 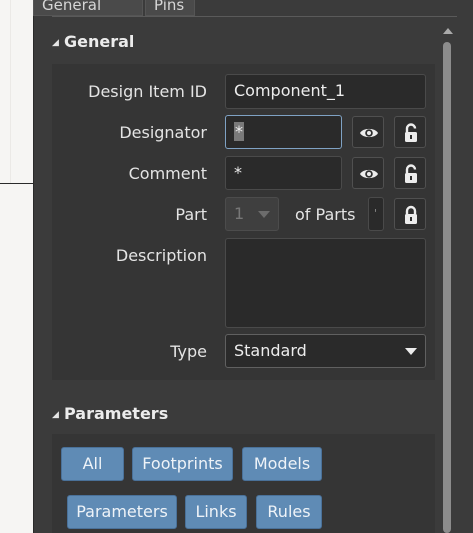 What do you see at coordinates (252, 214) in the screenshot?
I see `part-select: 1` at bounding box center [252, 214].